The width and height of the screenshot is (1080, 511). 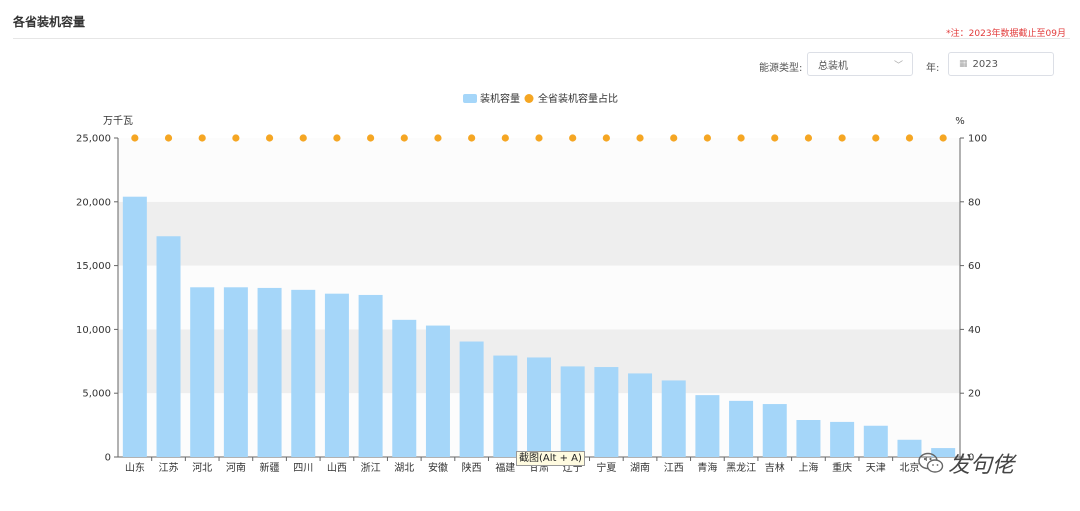 I want to click on x-tick-label: 天津, so click(x=876, y=468).